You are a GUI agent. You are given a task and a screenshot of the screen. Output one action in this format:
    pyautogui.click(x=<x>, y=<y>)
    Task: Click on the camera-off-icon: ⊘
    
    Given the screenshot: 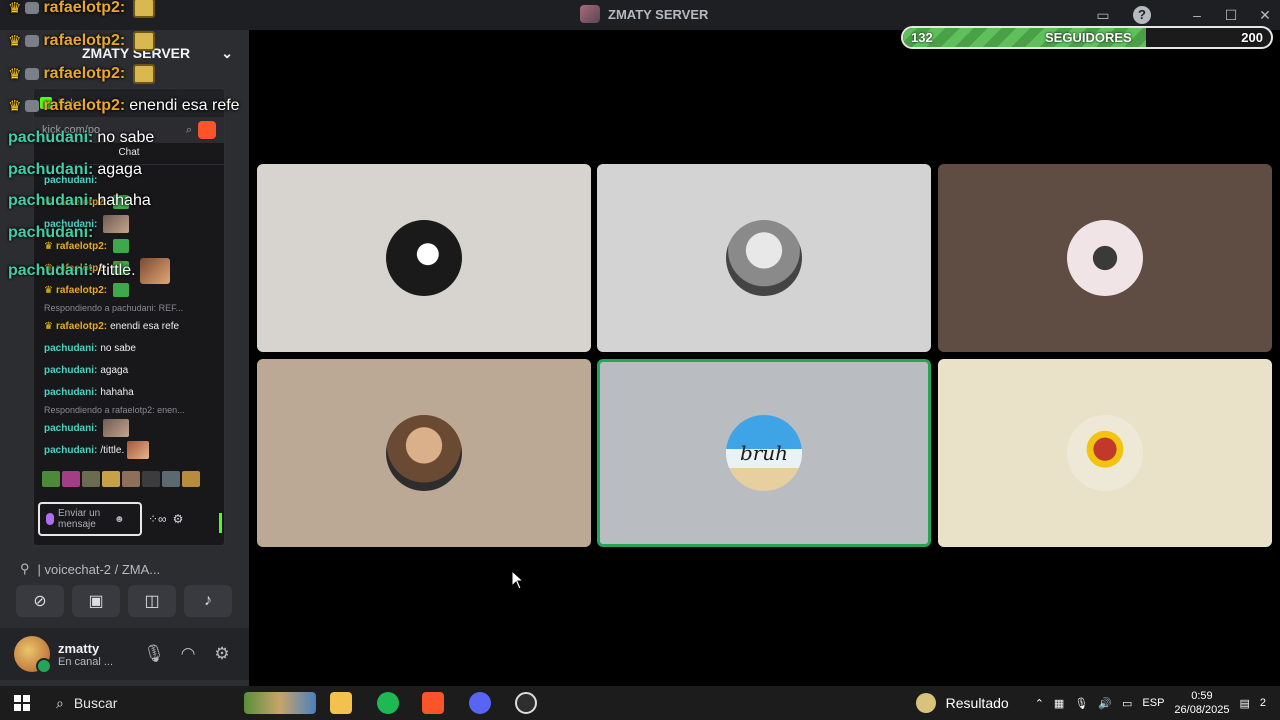 What is the action you would take?
    pyautogui.click(x=40, y=601)
    